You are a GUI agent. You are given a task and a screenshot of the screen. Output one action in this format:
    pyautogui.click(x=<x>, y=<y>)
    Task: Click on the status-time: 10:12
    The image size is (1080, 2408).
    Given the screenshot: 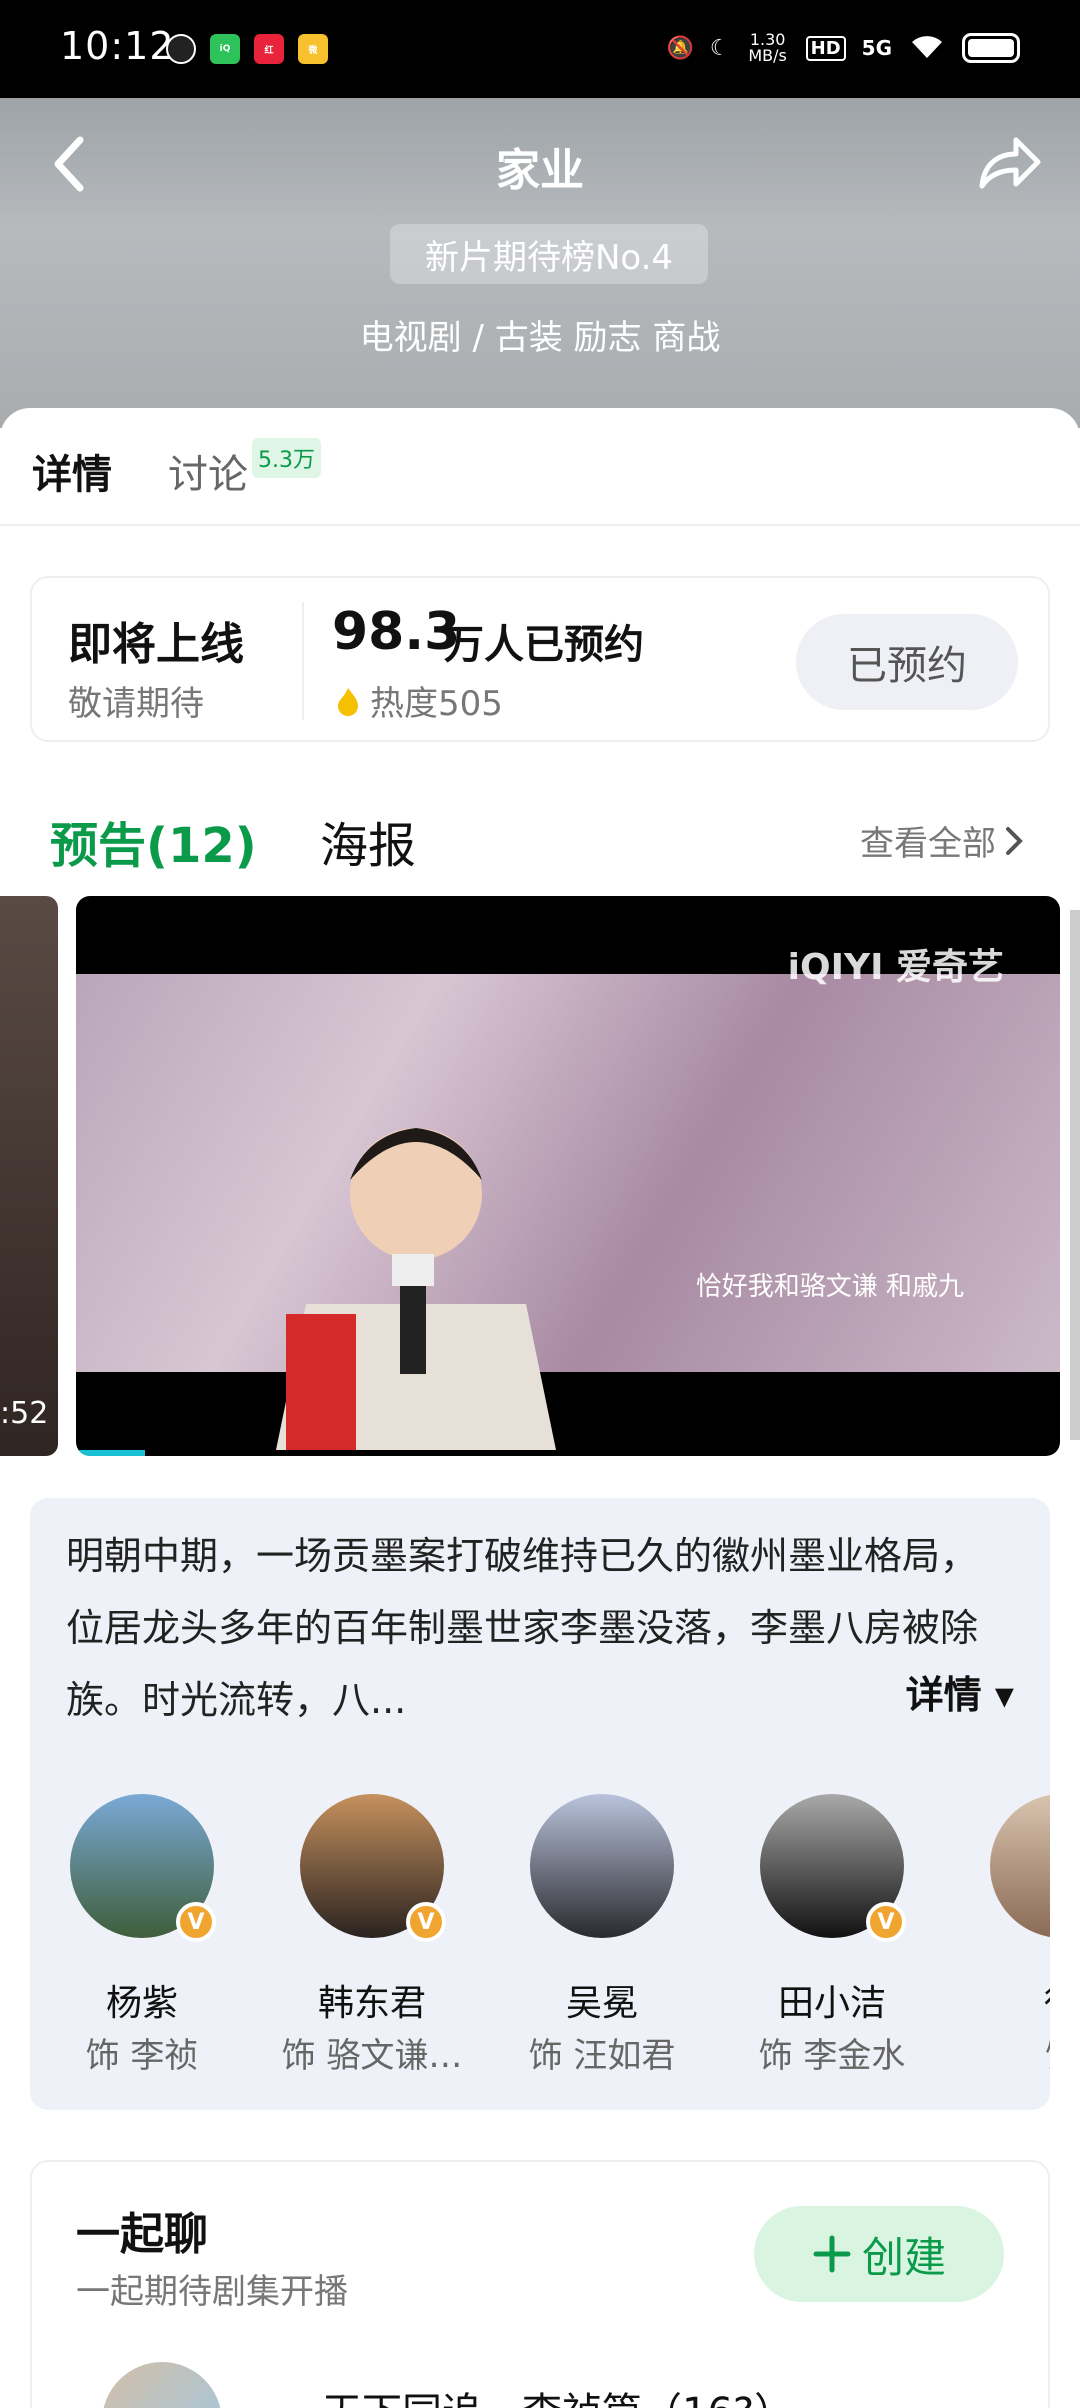 What is the action you would take?
    pyautogui.click(x=117, y=46)
    